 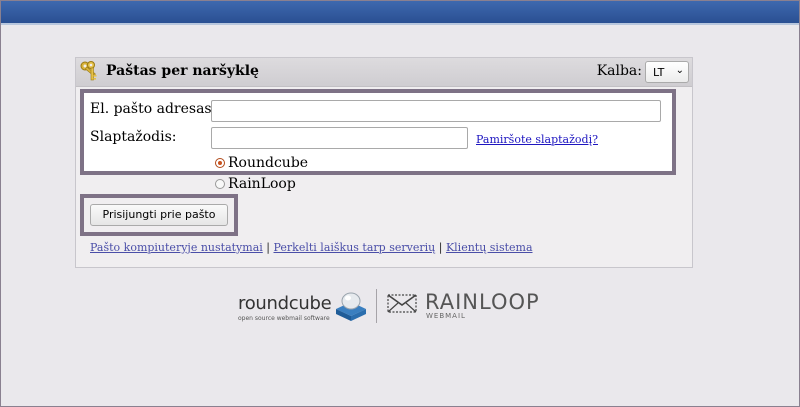 What do you see at coordinates (220, 163) in the screenshot?
I see `radio-selected-icon` at bounding box center [220, 163].